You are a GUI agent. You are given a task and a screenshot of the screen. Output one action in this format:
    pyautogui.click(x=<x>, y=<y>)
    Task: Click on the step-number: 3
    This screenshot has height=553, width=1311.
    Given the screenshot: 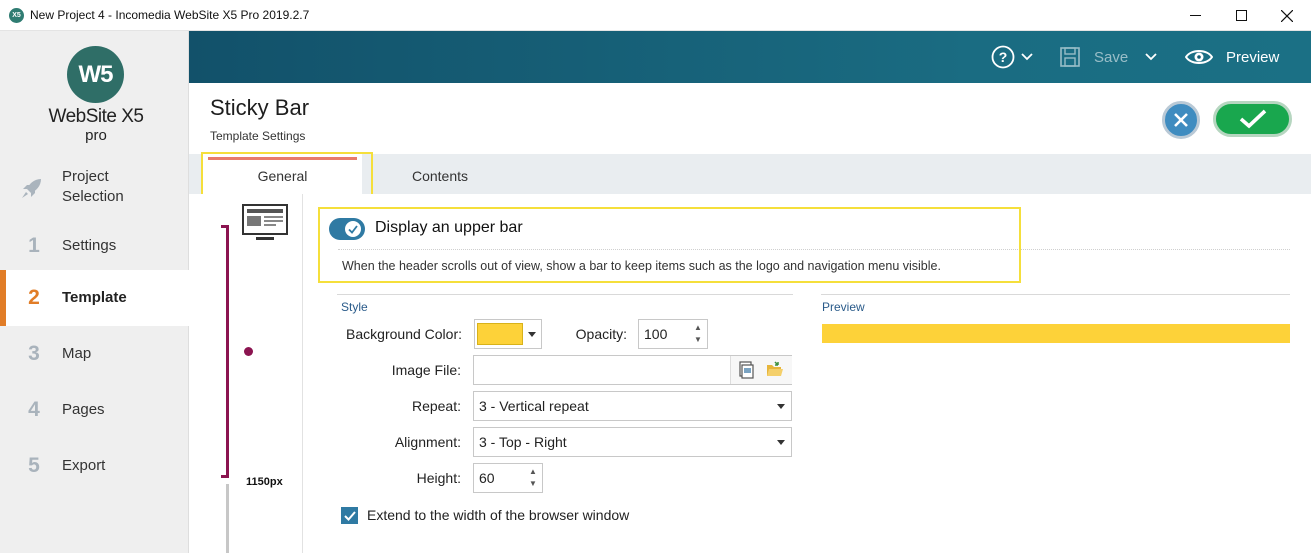 What is the action you would take?
    pyautogui.click(x=34, y=353)
    